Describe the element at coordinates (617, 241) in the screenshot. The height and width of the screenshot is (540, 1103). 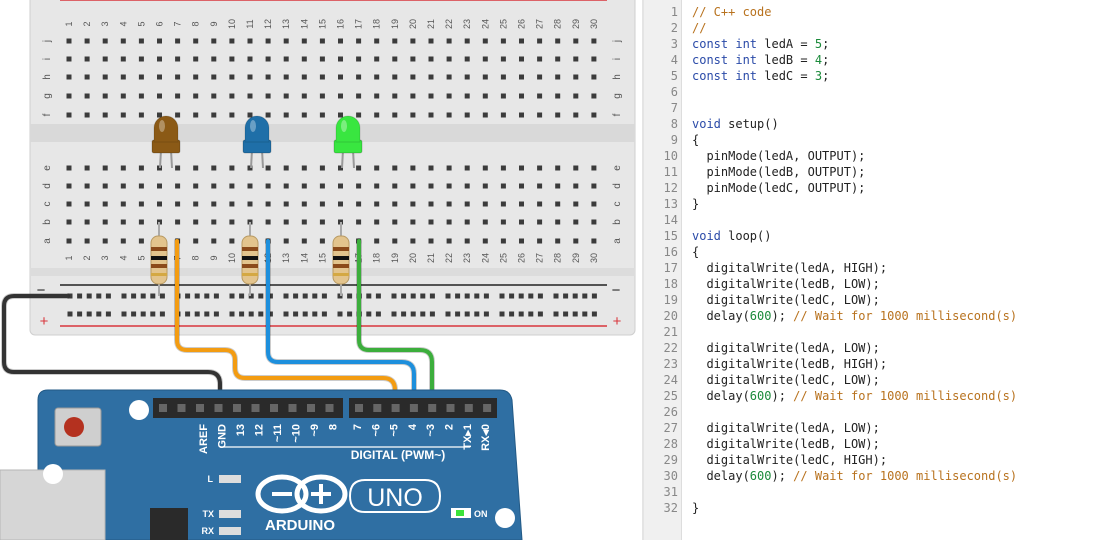
I see `row-letter: a` at that location.